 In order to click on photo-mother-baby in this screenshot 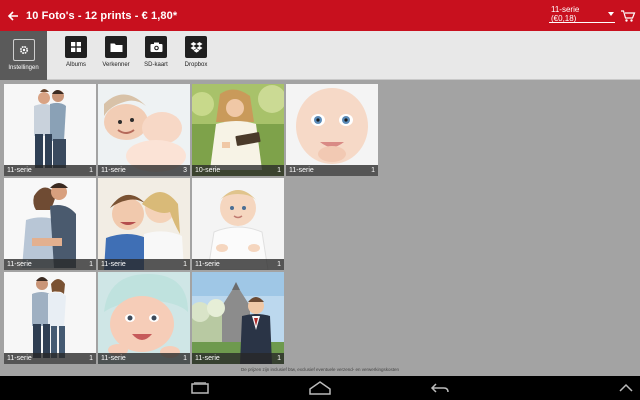, I will do `click(144, 130)`.